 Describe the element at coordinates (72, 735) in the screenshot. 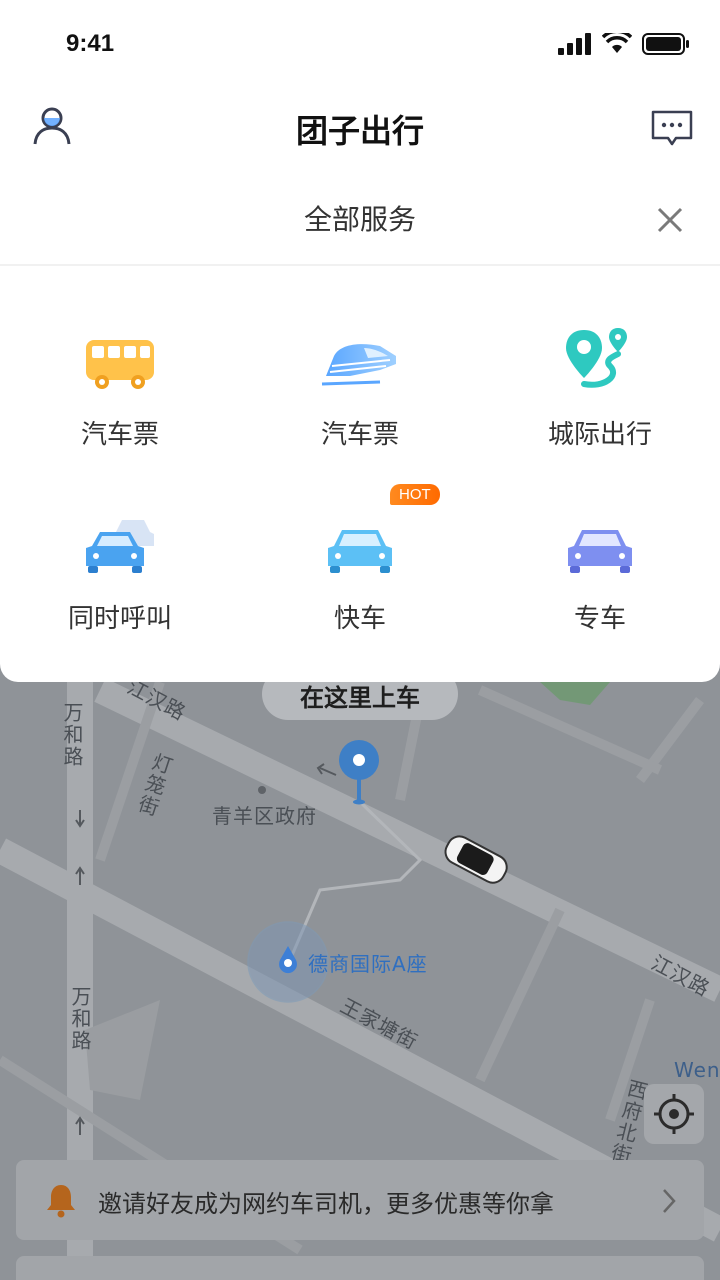

I see `map-label-wanhe-road: 万和路` at that location.